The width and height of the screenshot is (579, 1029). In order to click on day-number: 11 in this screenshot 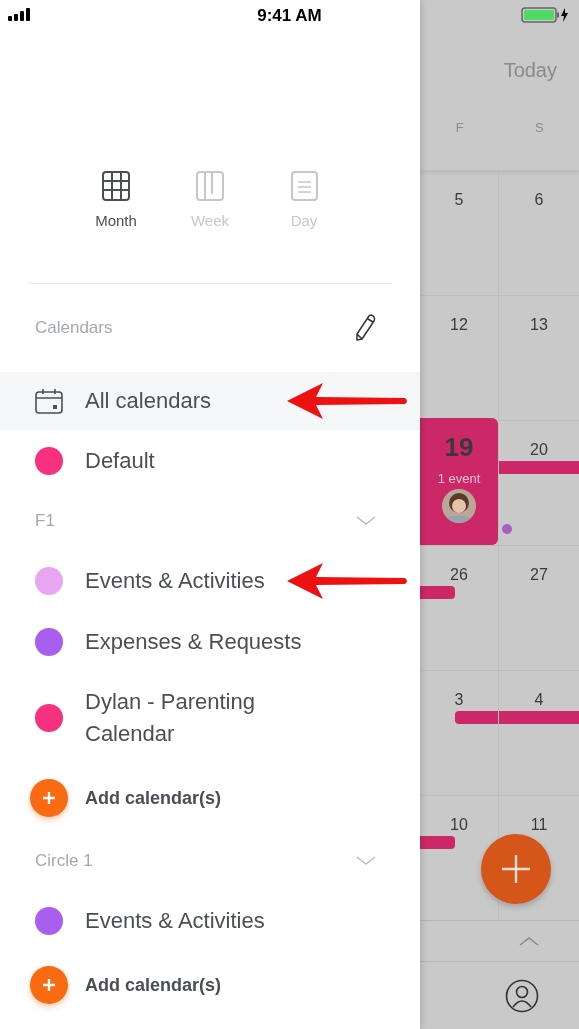, I will do `click(539, 825)`.